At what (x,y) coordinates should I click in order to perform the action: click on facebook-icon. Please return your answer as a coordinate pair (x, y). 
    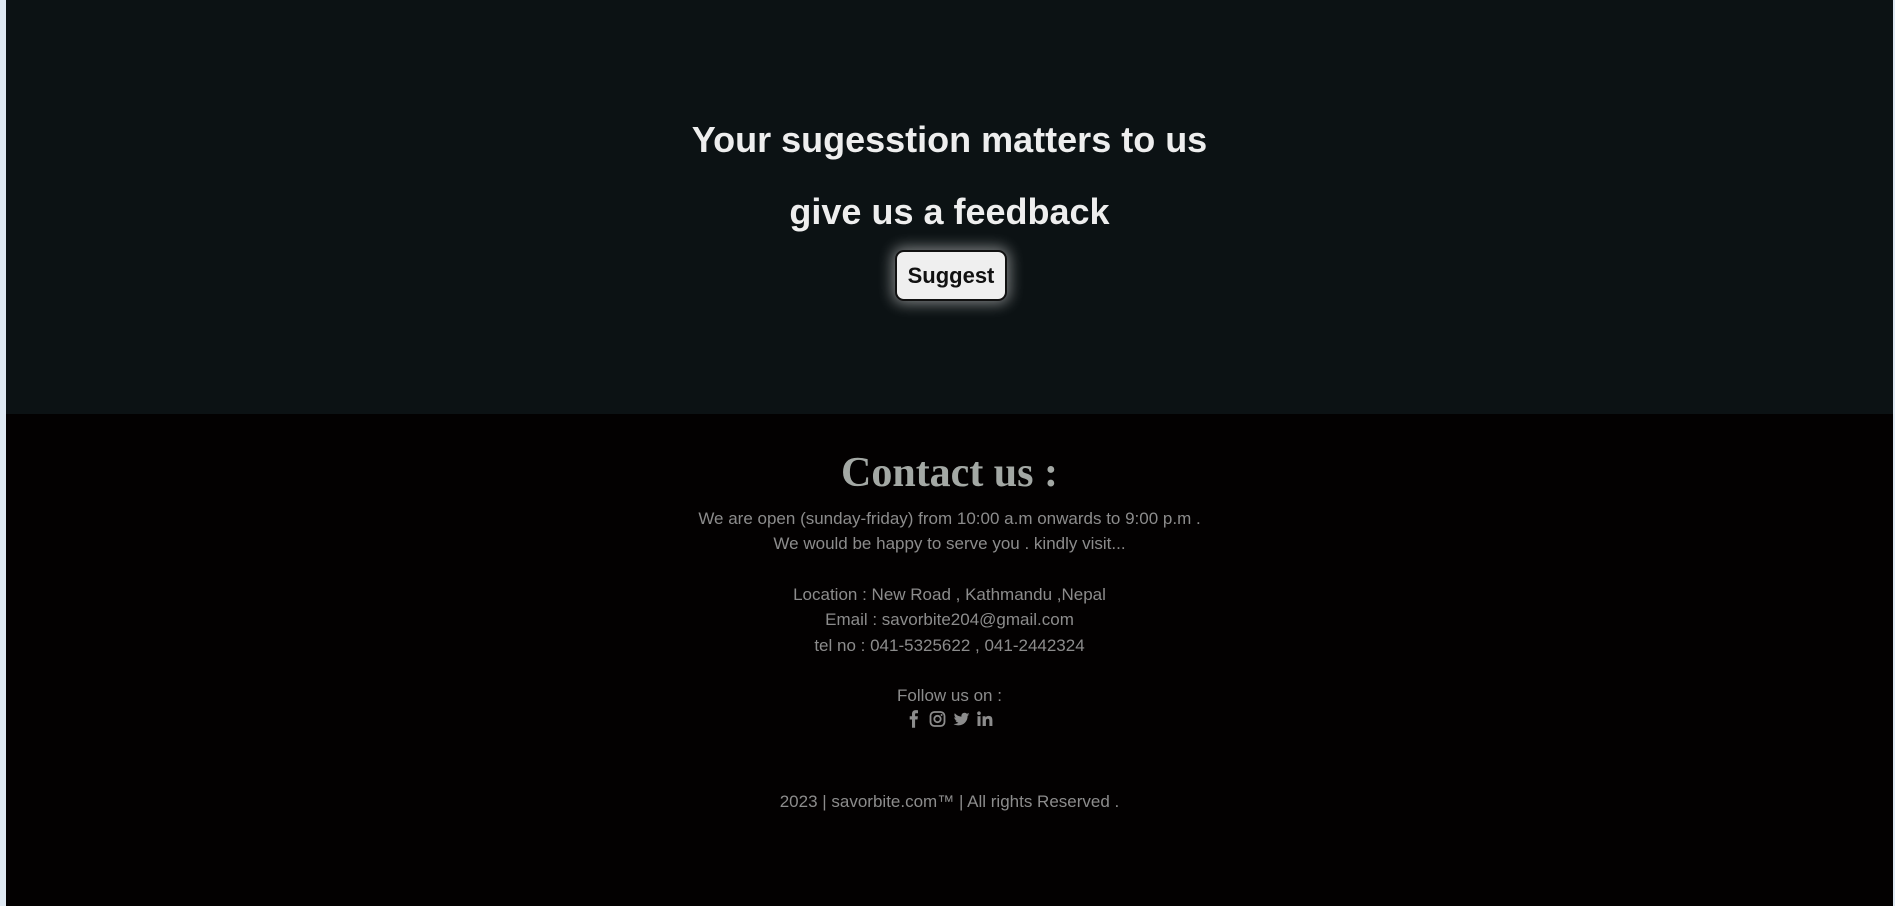
    Looking at the image, I should click on (914, 719).